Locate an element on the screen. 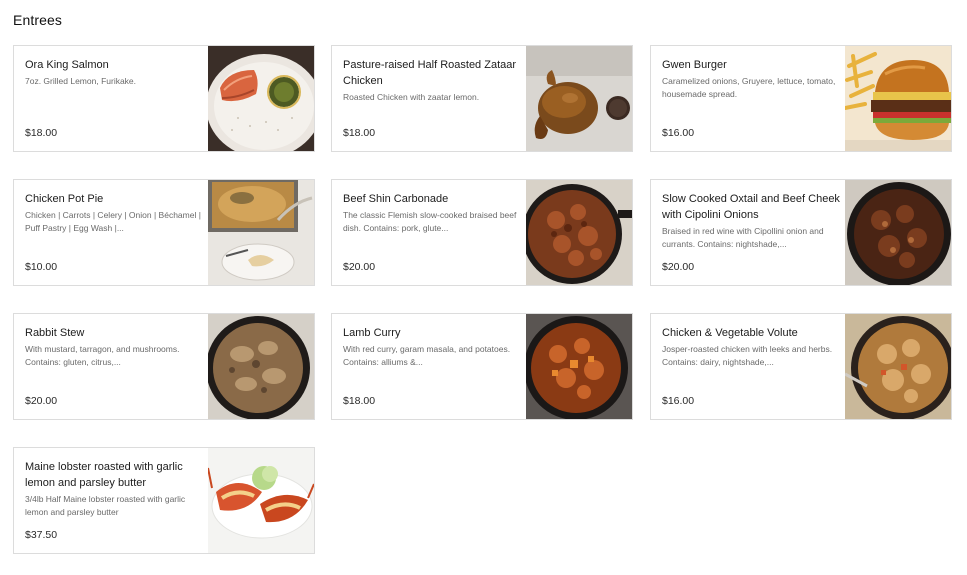 The width and height of the screenshot is (967, 575). menu-item-name: Chicken & Vegetable Volute is located at coordinates (730, 333).